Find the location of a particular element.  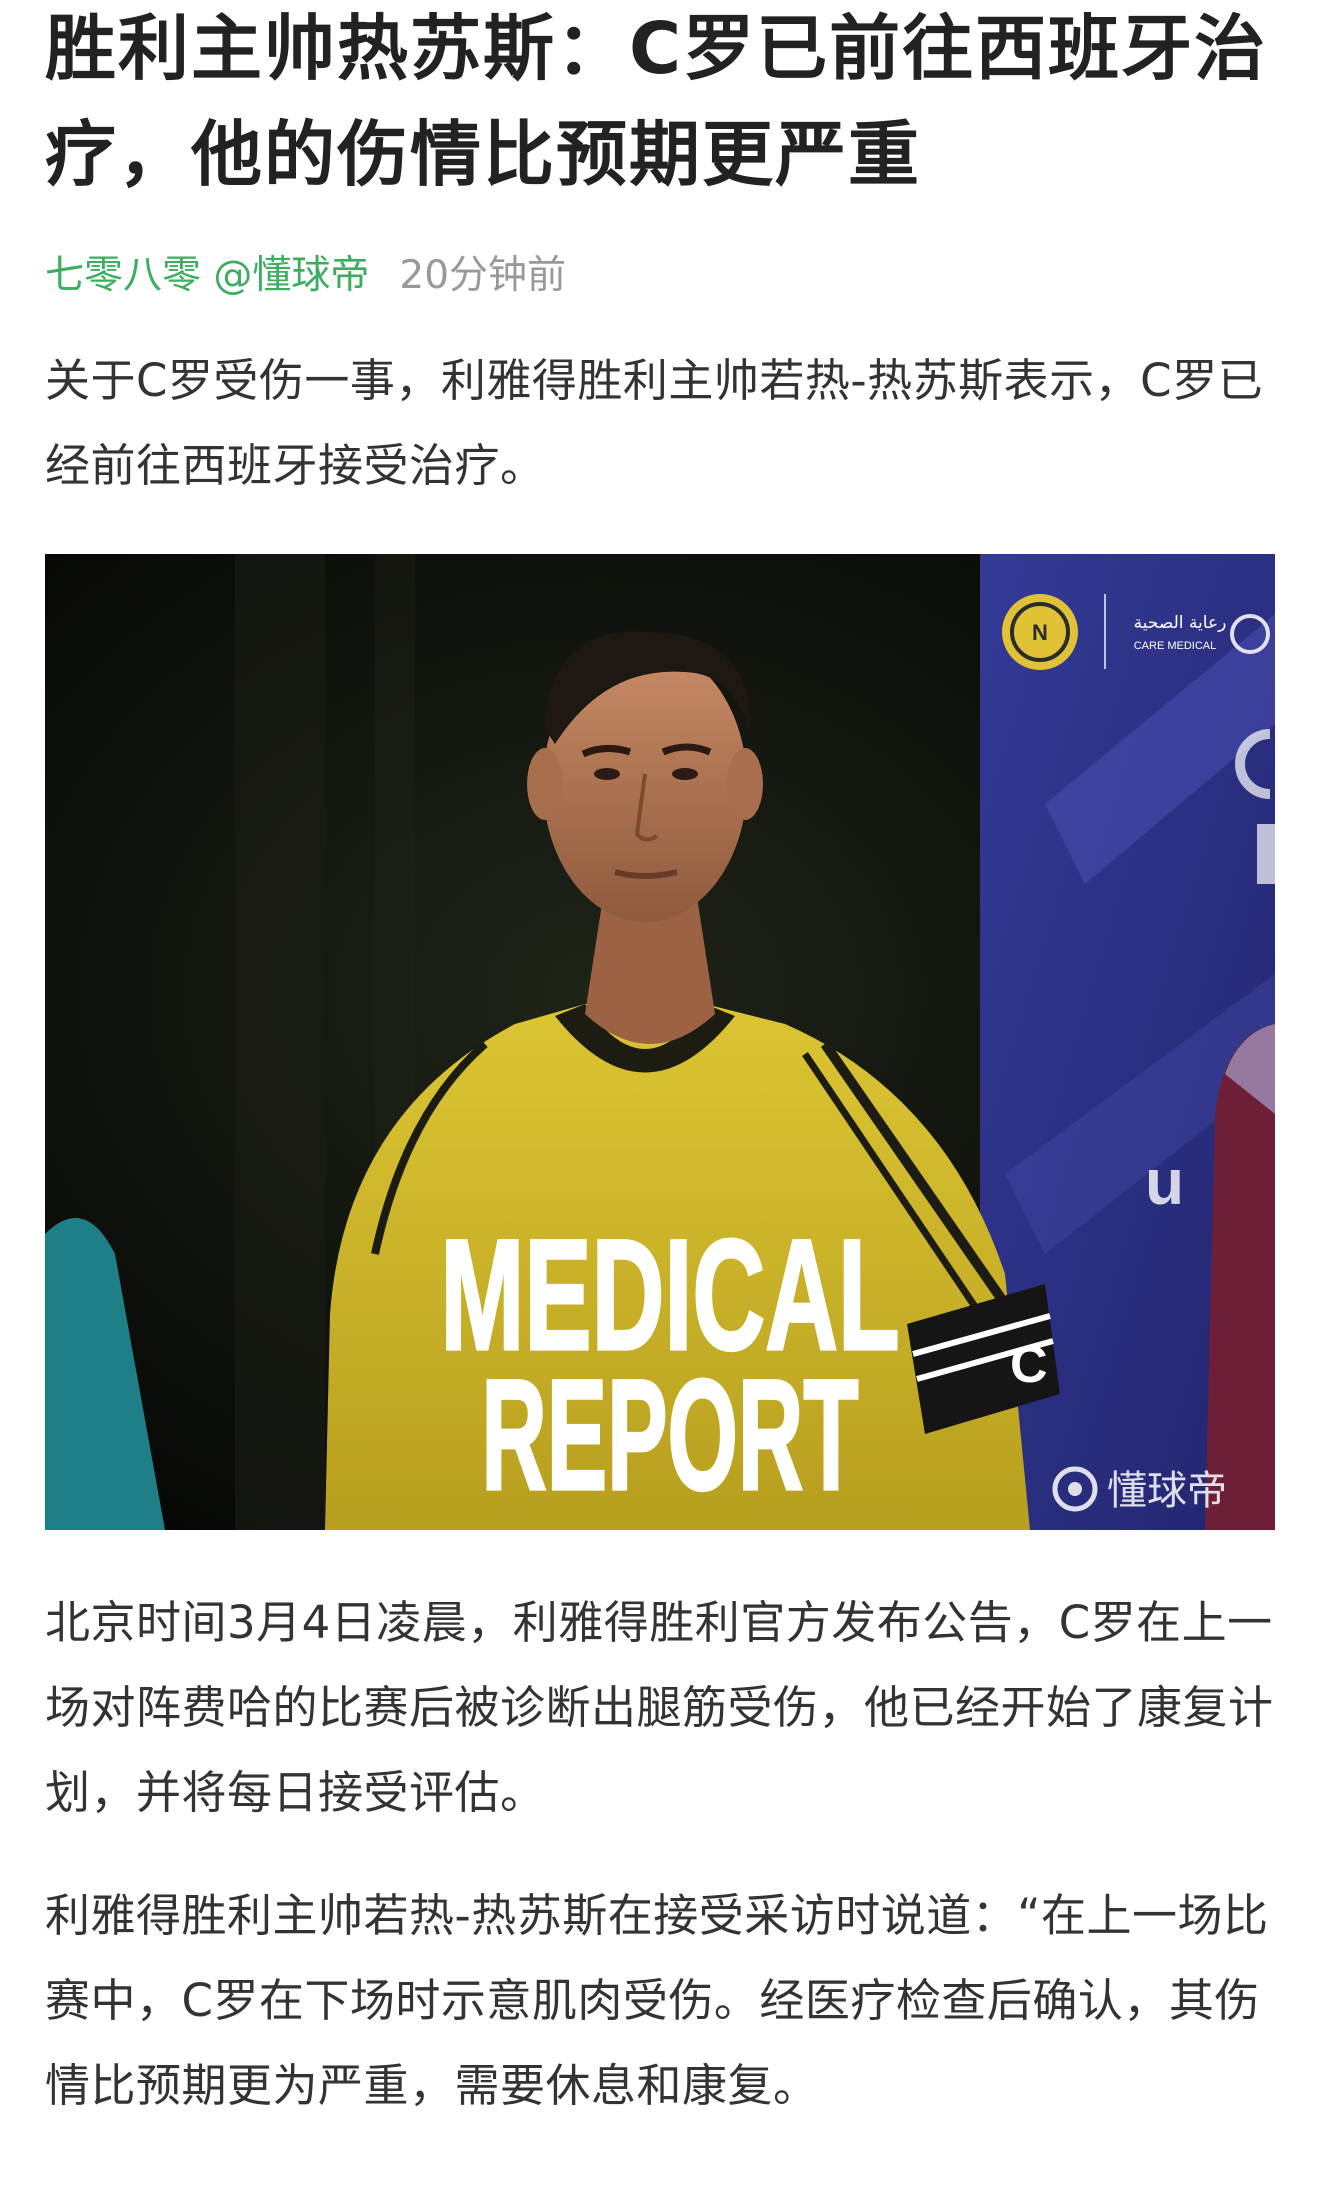

article-meta: 七零八零 @懂球帝 20分钟前 is located at coordinates (660, 276).